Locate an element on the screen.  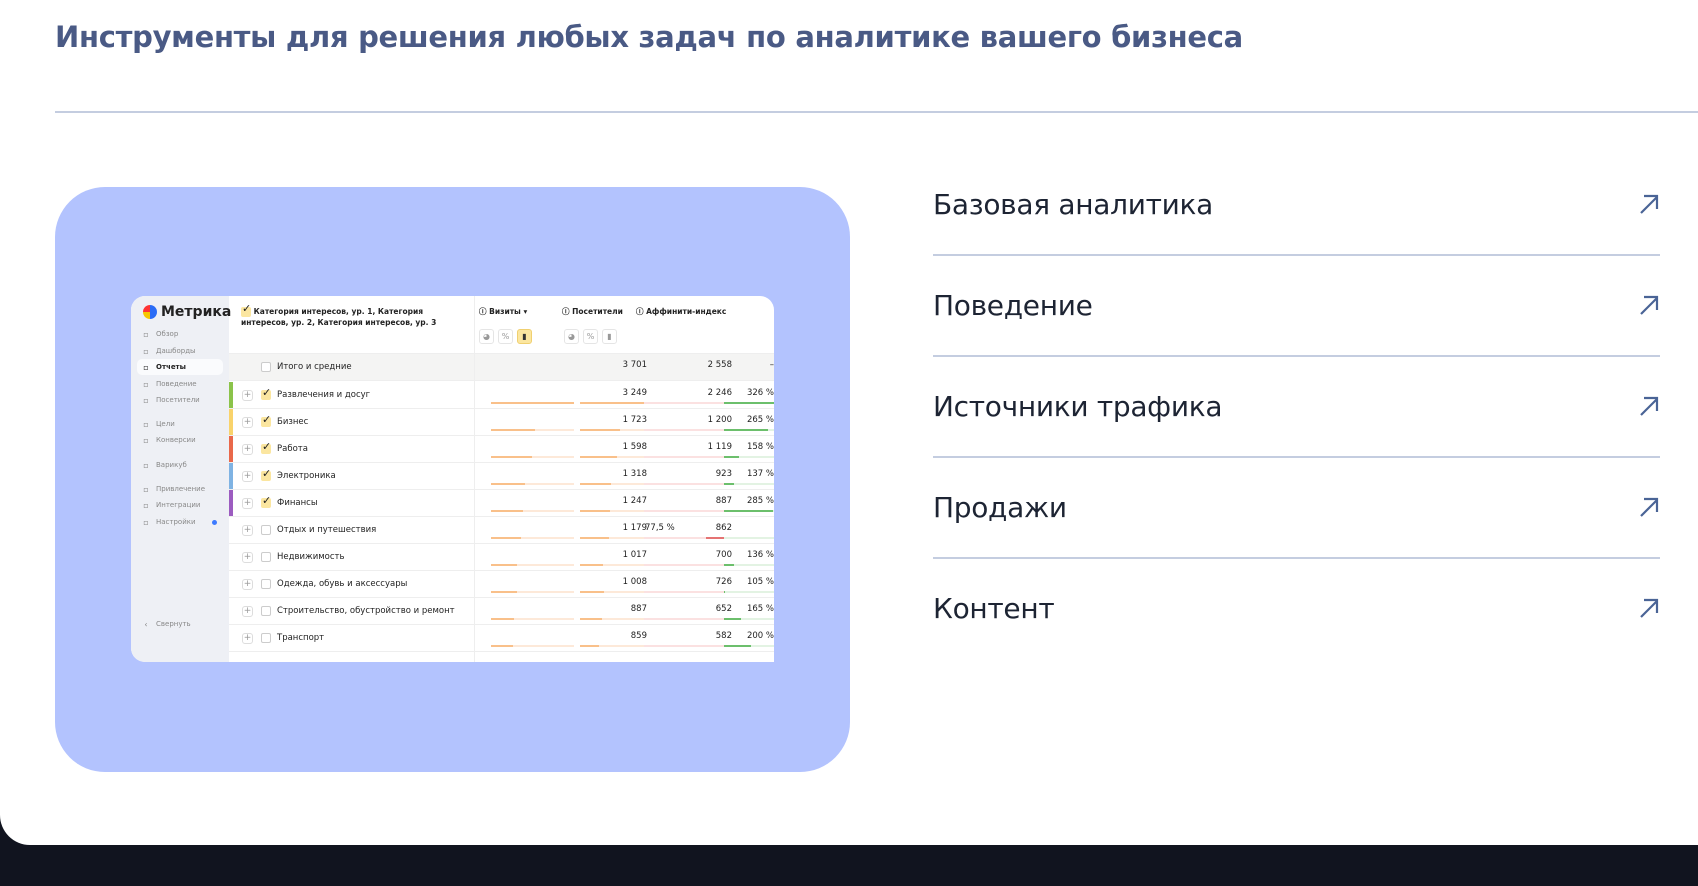
collapse-label: Свернуть is located at coordinates (173, 624).